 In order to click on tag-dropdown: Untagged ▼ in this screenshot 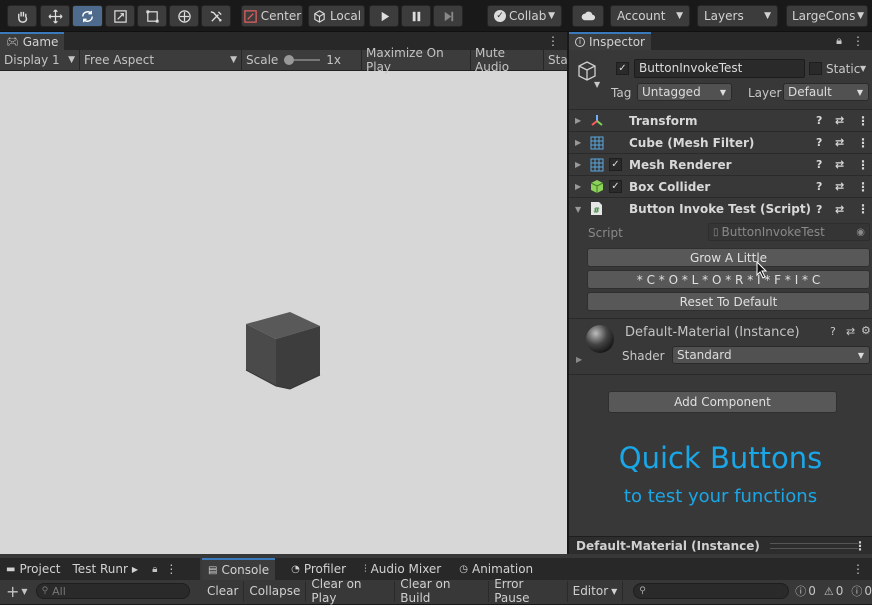, I will do `click(684, 92)`.